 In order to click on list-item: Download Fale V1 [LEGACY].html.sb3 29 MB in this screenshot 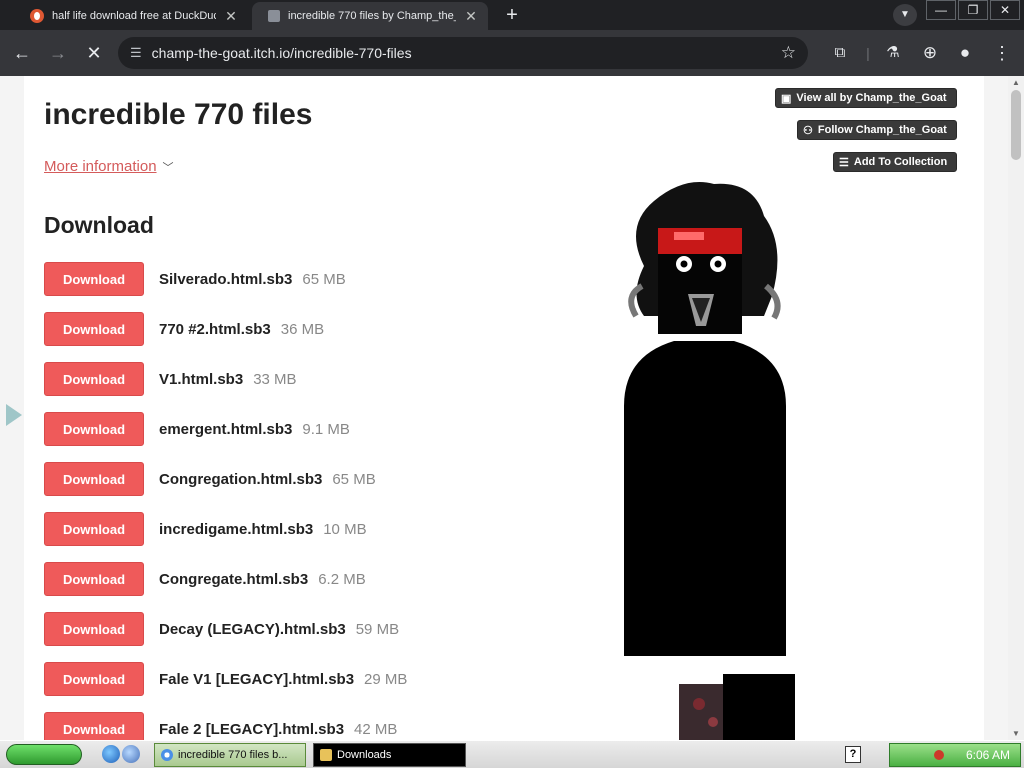, I will do `click(225, 687)`.